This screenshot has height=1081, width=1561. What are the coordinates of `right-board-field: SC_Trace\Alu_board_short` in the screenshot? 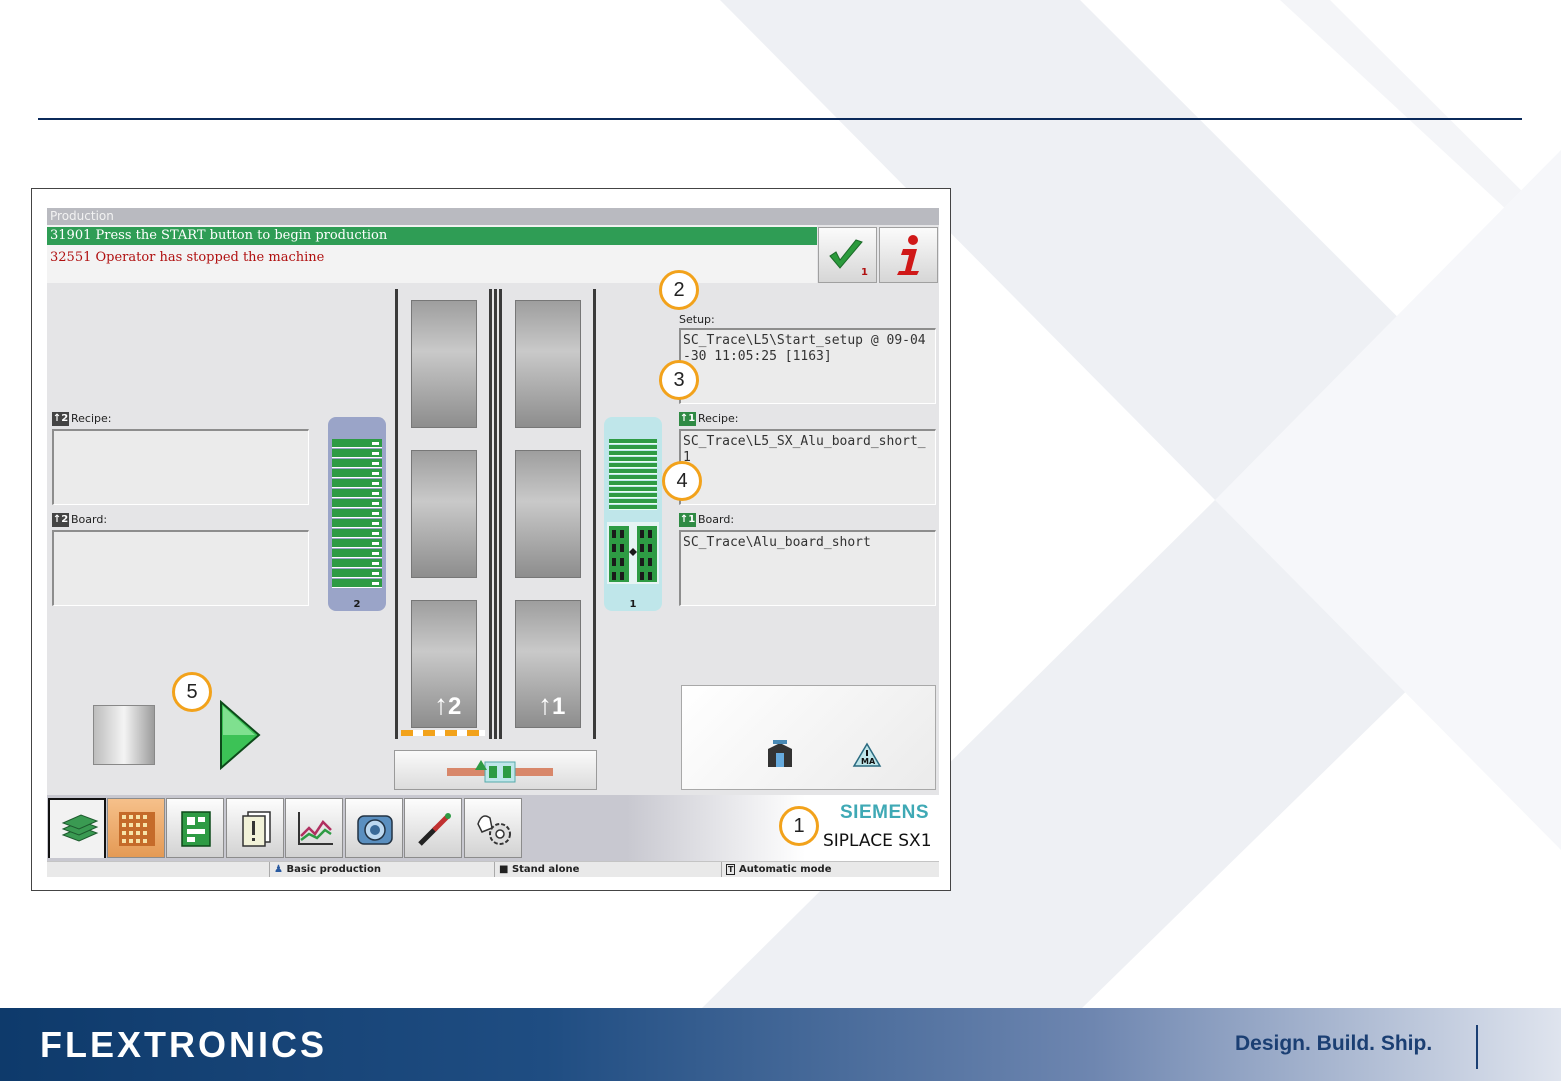 It's located at (807, 568).